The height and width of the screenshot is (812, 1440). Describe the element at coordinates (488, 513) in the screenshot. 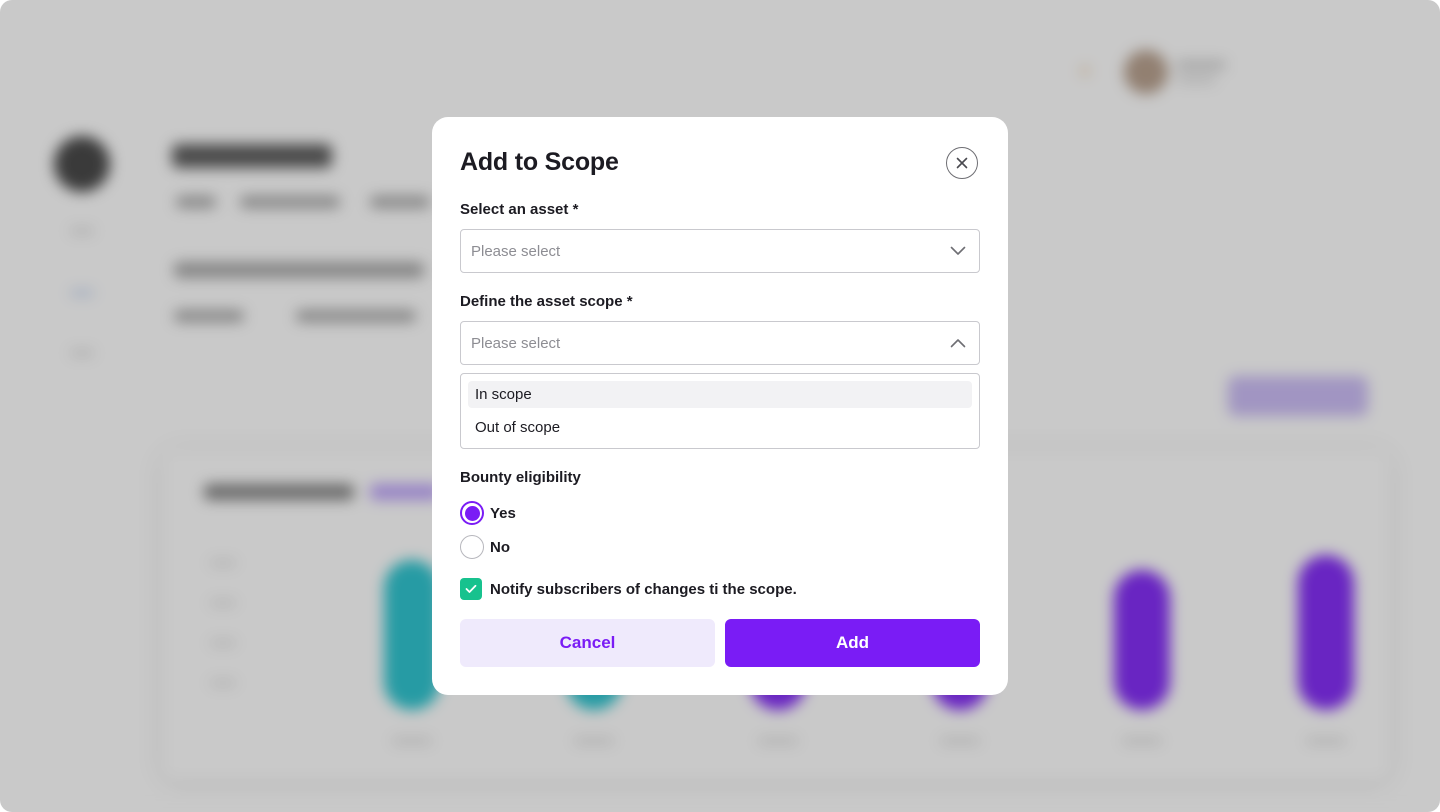

I see `bounty-option-yes: Yes` at that location.